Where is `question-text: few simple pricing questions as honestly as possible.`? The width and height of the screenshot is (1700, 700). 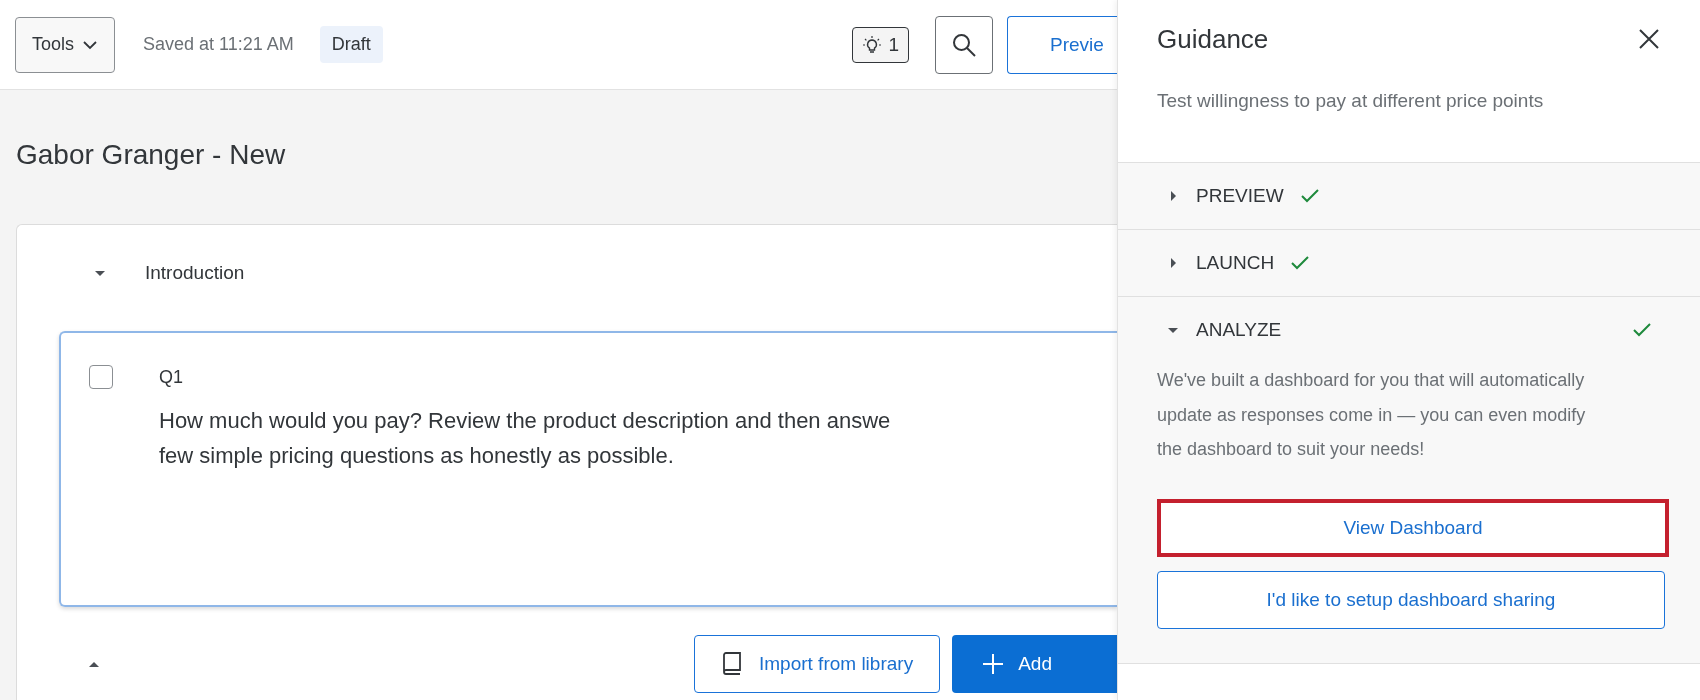
question-text: few simple pricing questions as honestly as possible. is located at coordinates (417, 456).